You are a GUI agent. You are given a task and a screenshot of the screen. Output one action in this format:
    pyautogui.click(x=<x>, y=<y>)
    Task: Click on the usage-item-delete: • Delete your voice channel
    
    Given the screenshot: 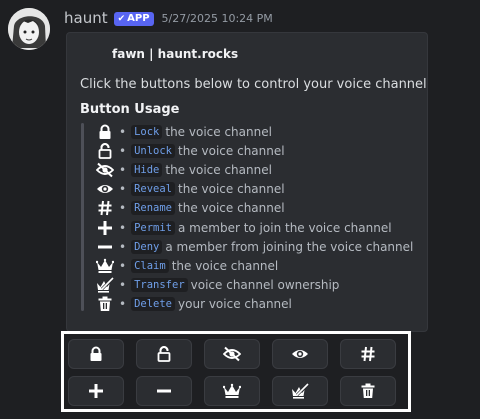 What is the action you would take?
    pyautogui.click(x=254, y=304)
    